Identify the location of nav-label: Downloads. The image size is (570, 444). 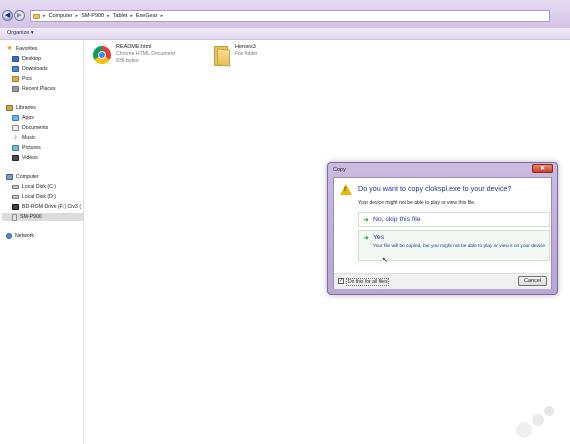
(35, 69).